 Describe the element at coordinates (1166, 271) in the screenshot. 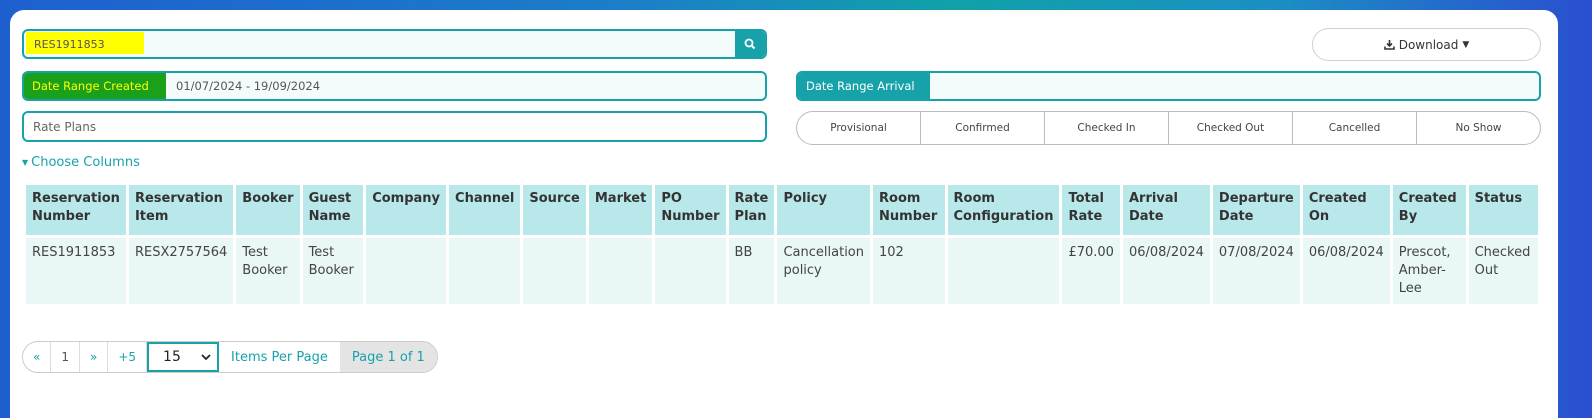

I see `cell-arrival-date: 06/08/2024` at that location.